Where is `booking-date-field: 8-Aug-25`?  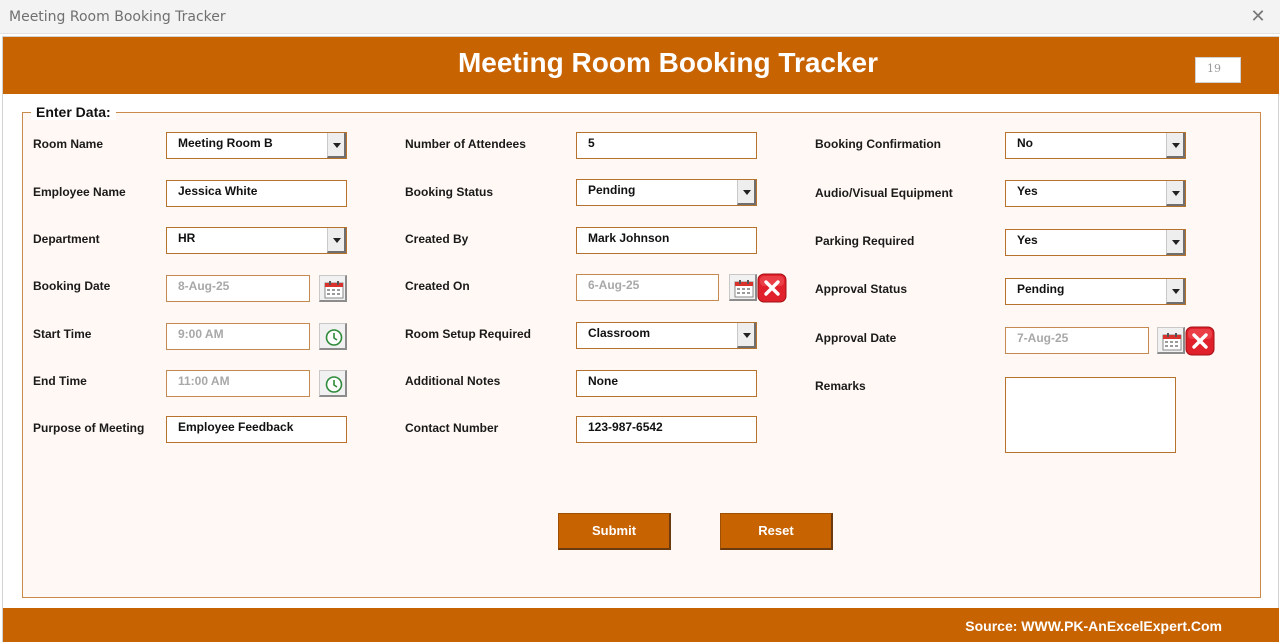
booking-date-field: 8-Aug-25 is located at coordinates (238, 288).